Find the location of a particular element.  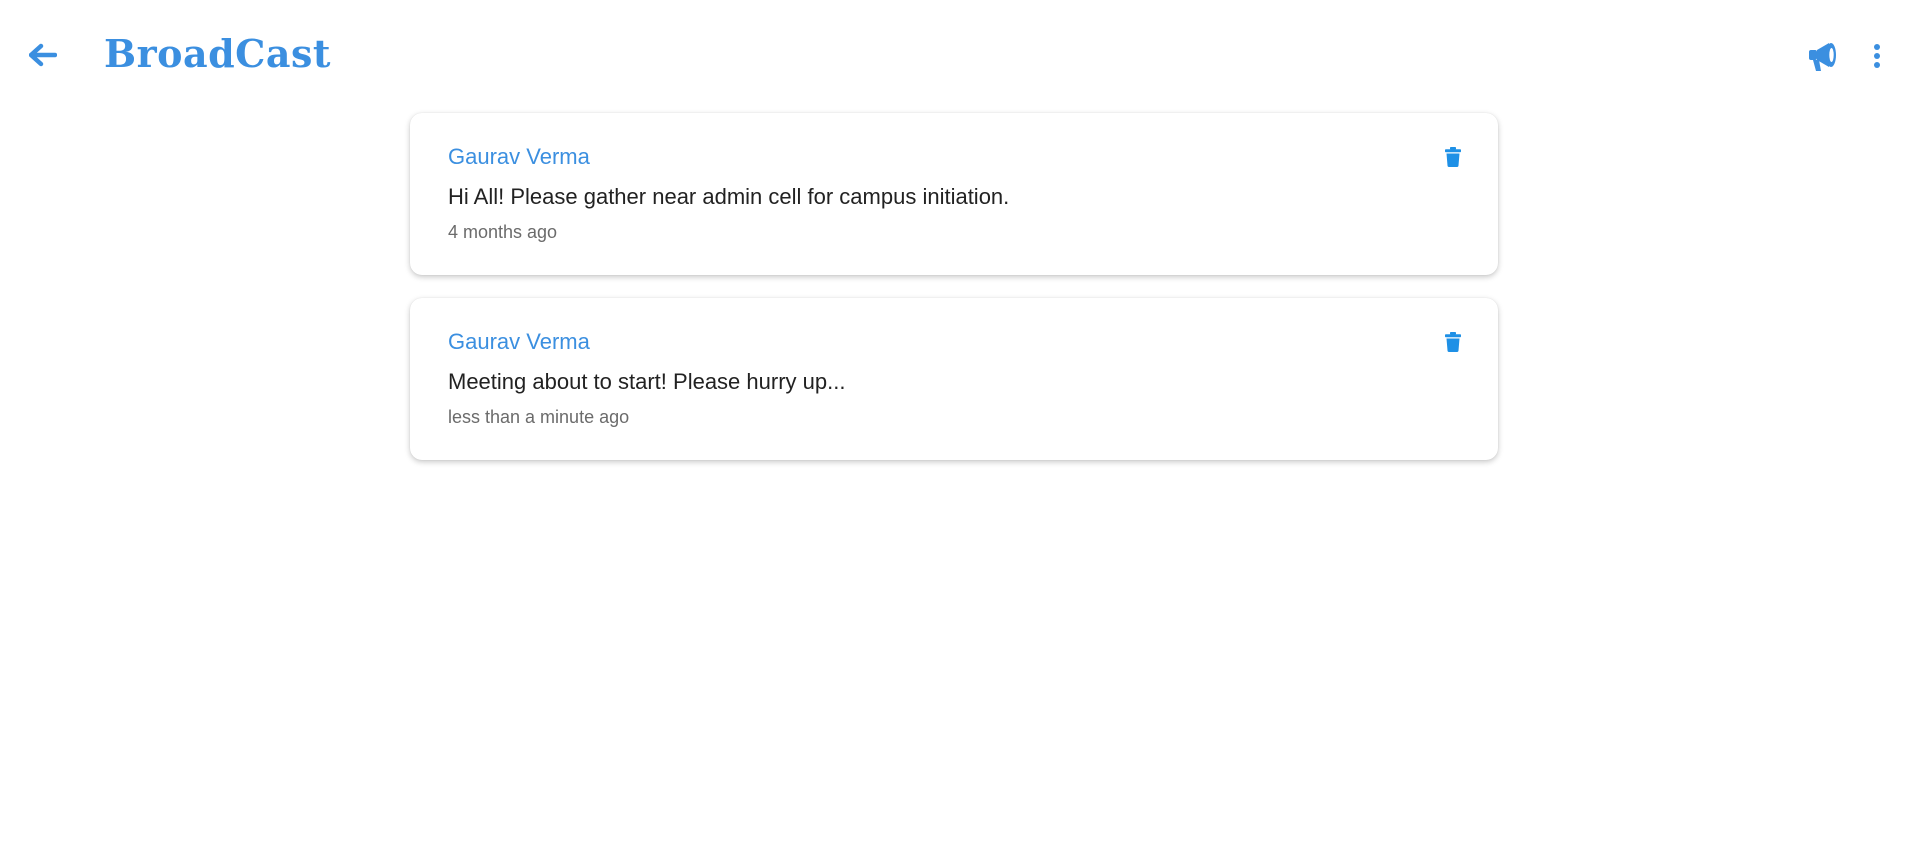

arrow-left-icon is located at coordinates (43, 55).